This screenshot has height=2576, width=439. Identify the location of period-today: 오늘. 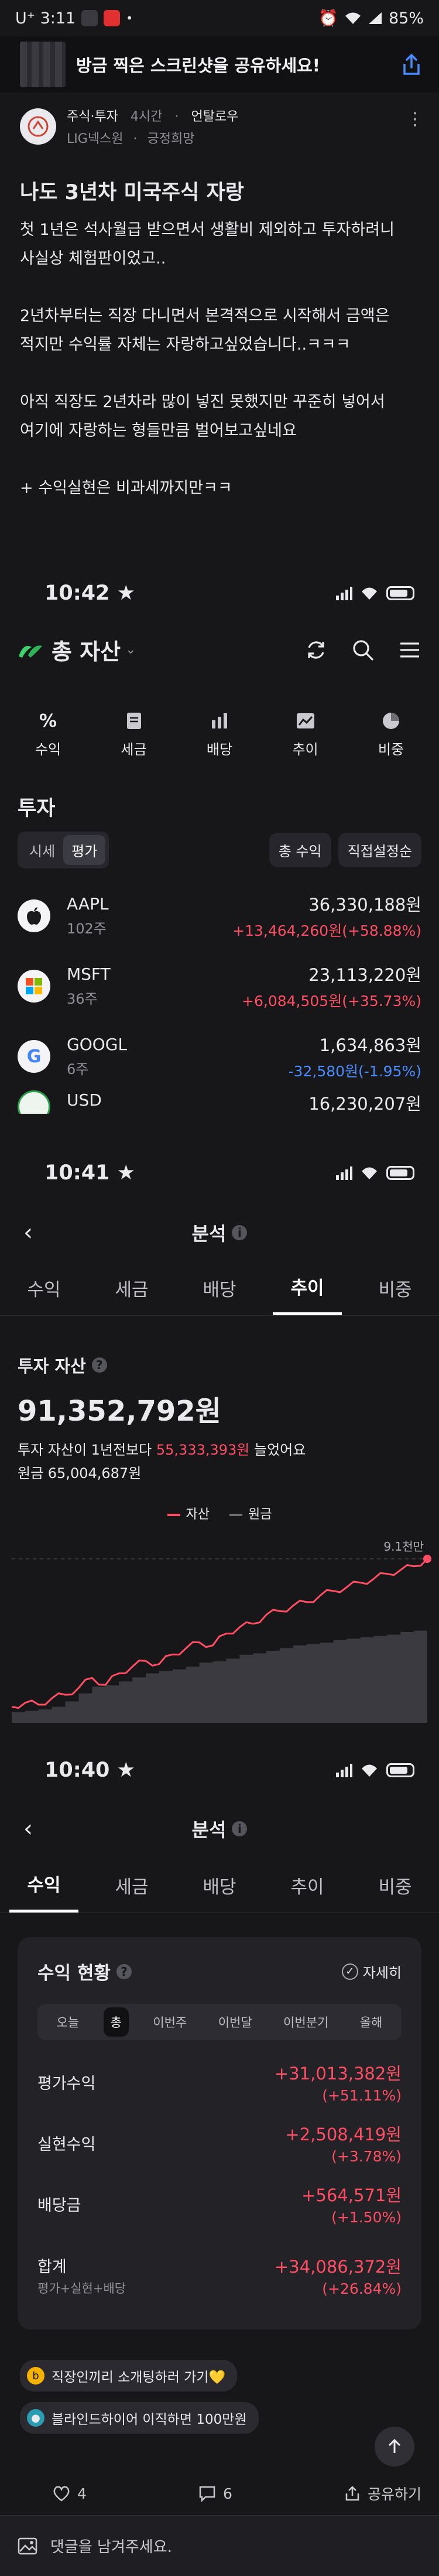
(68, 2022).